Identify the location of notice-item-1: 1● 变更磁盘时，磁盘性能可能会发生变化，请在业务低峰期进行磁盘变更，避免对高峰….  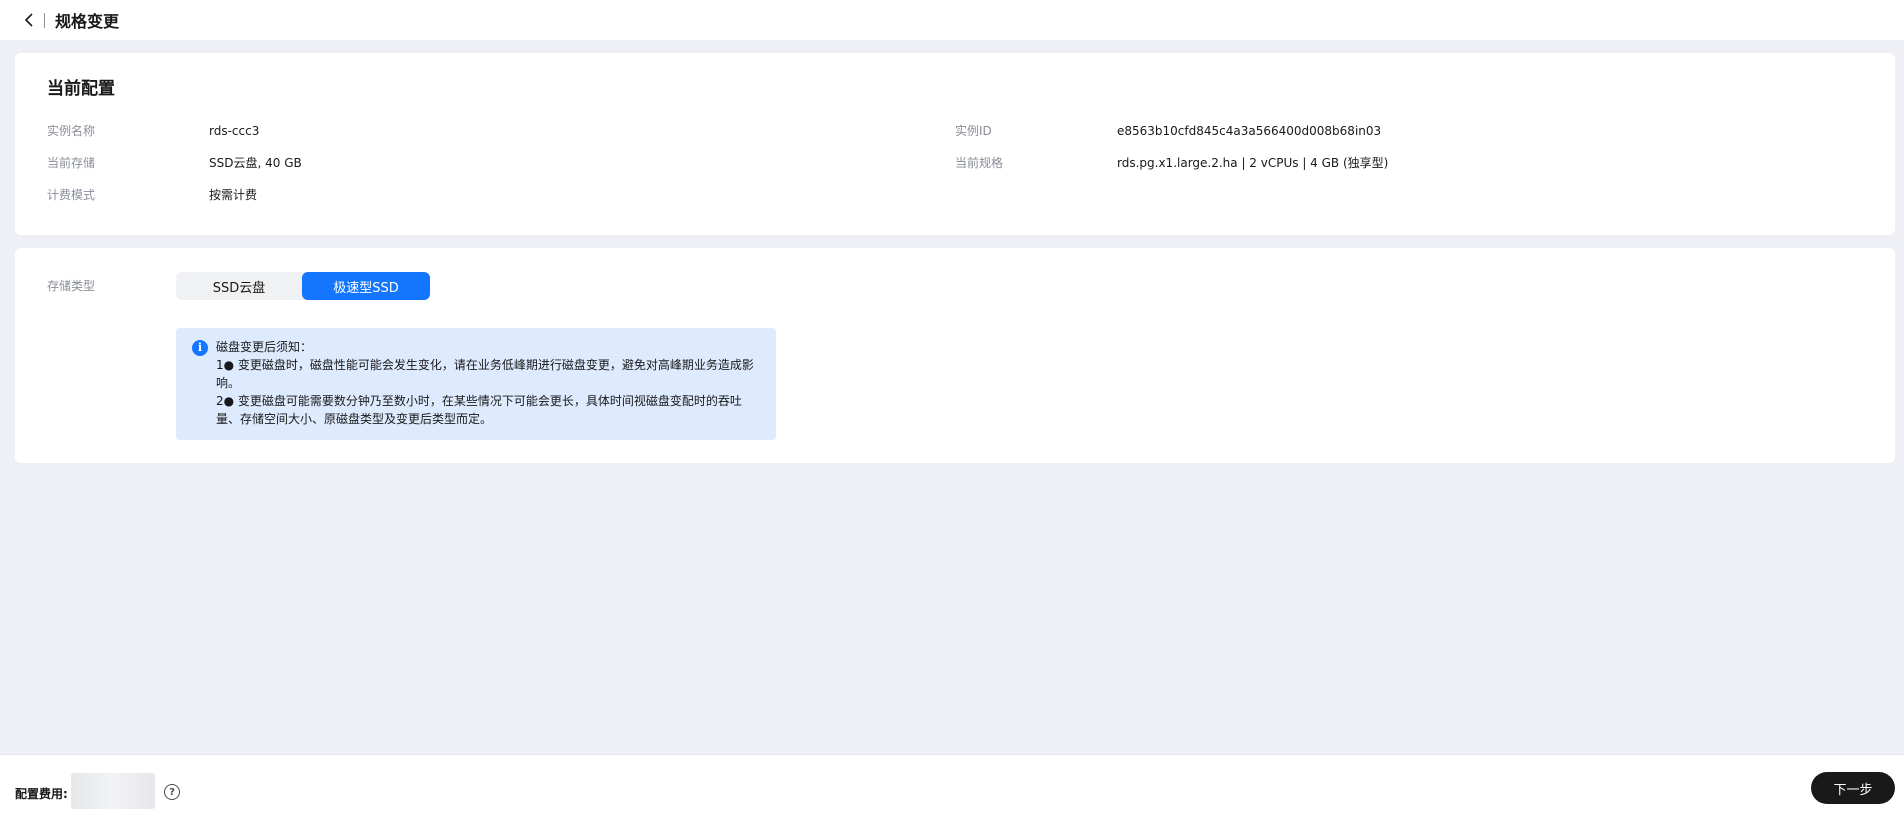
(485, 365).